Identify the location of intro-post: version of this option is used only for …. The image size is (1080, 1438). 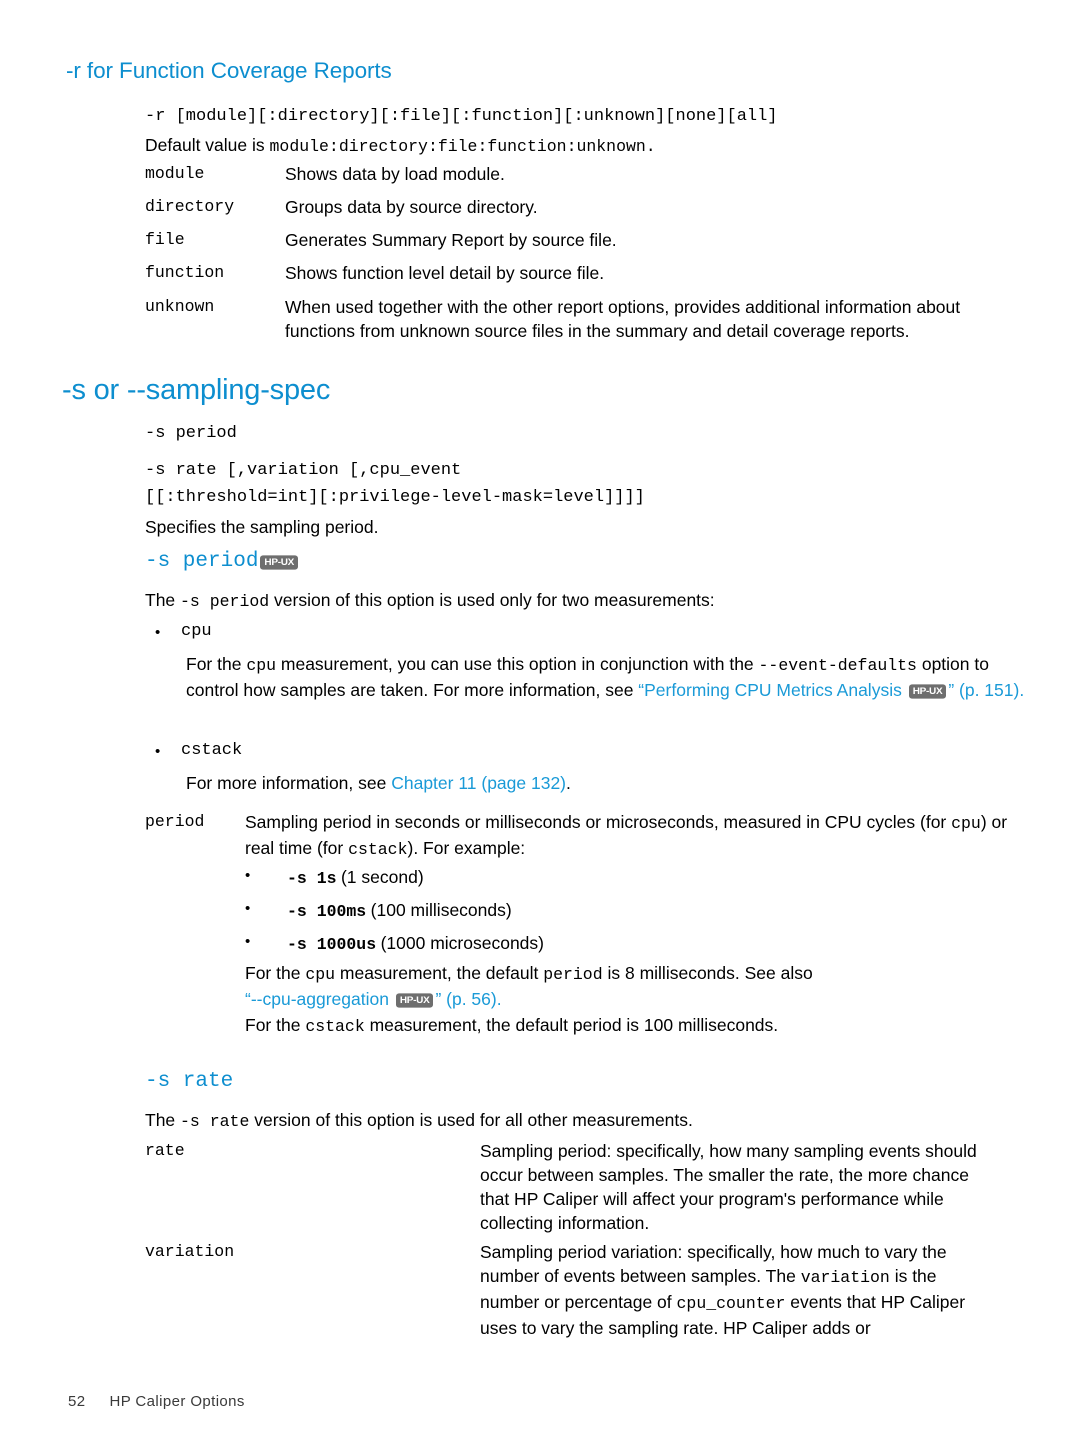
(492, 600).